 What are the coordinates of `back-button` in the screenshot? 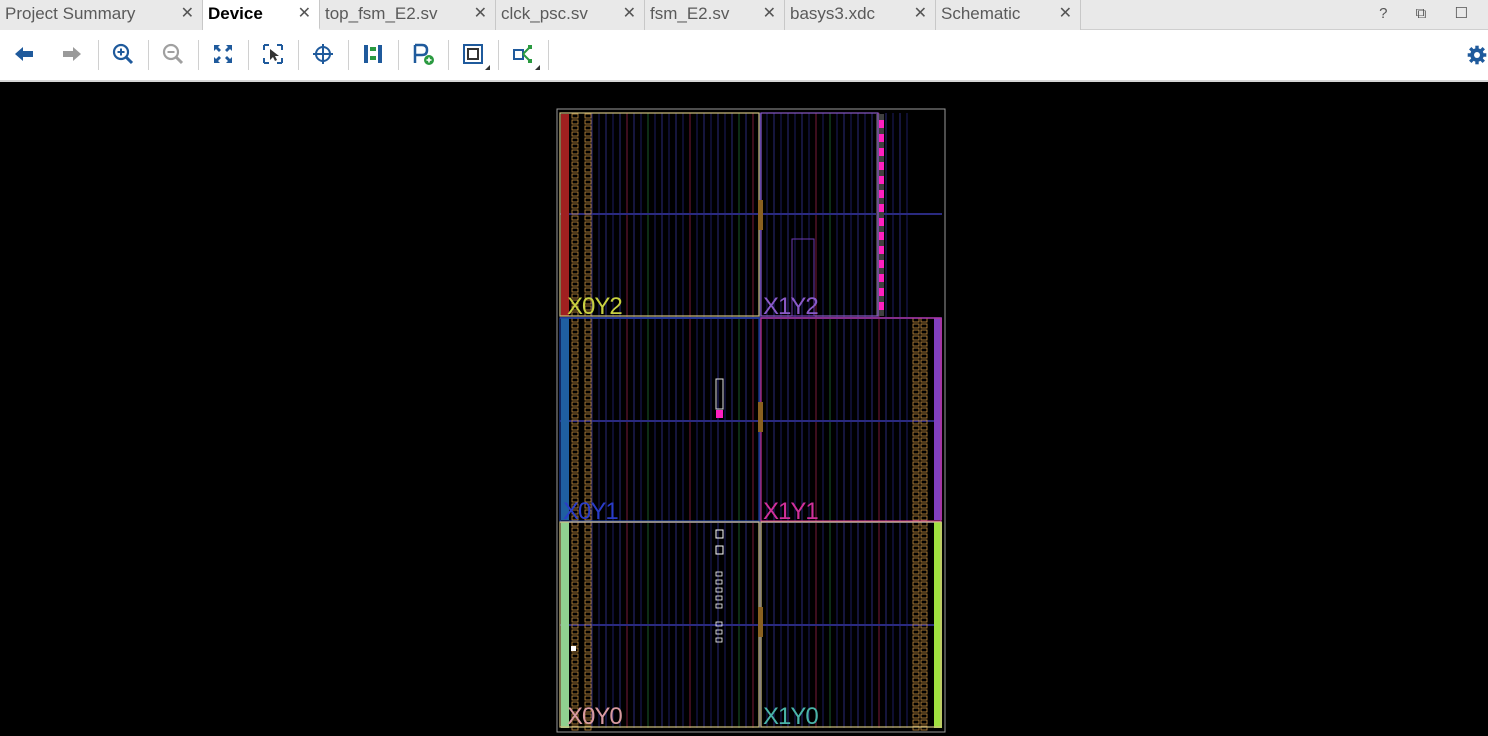 It's located at (24, 54).